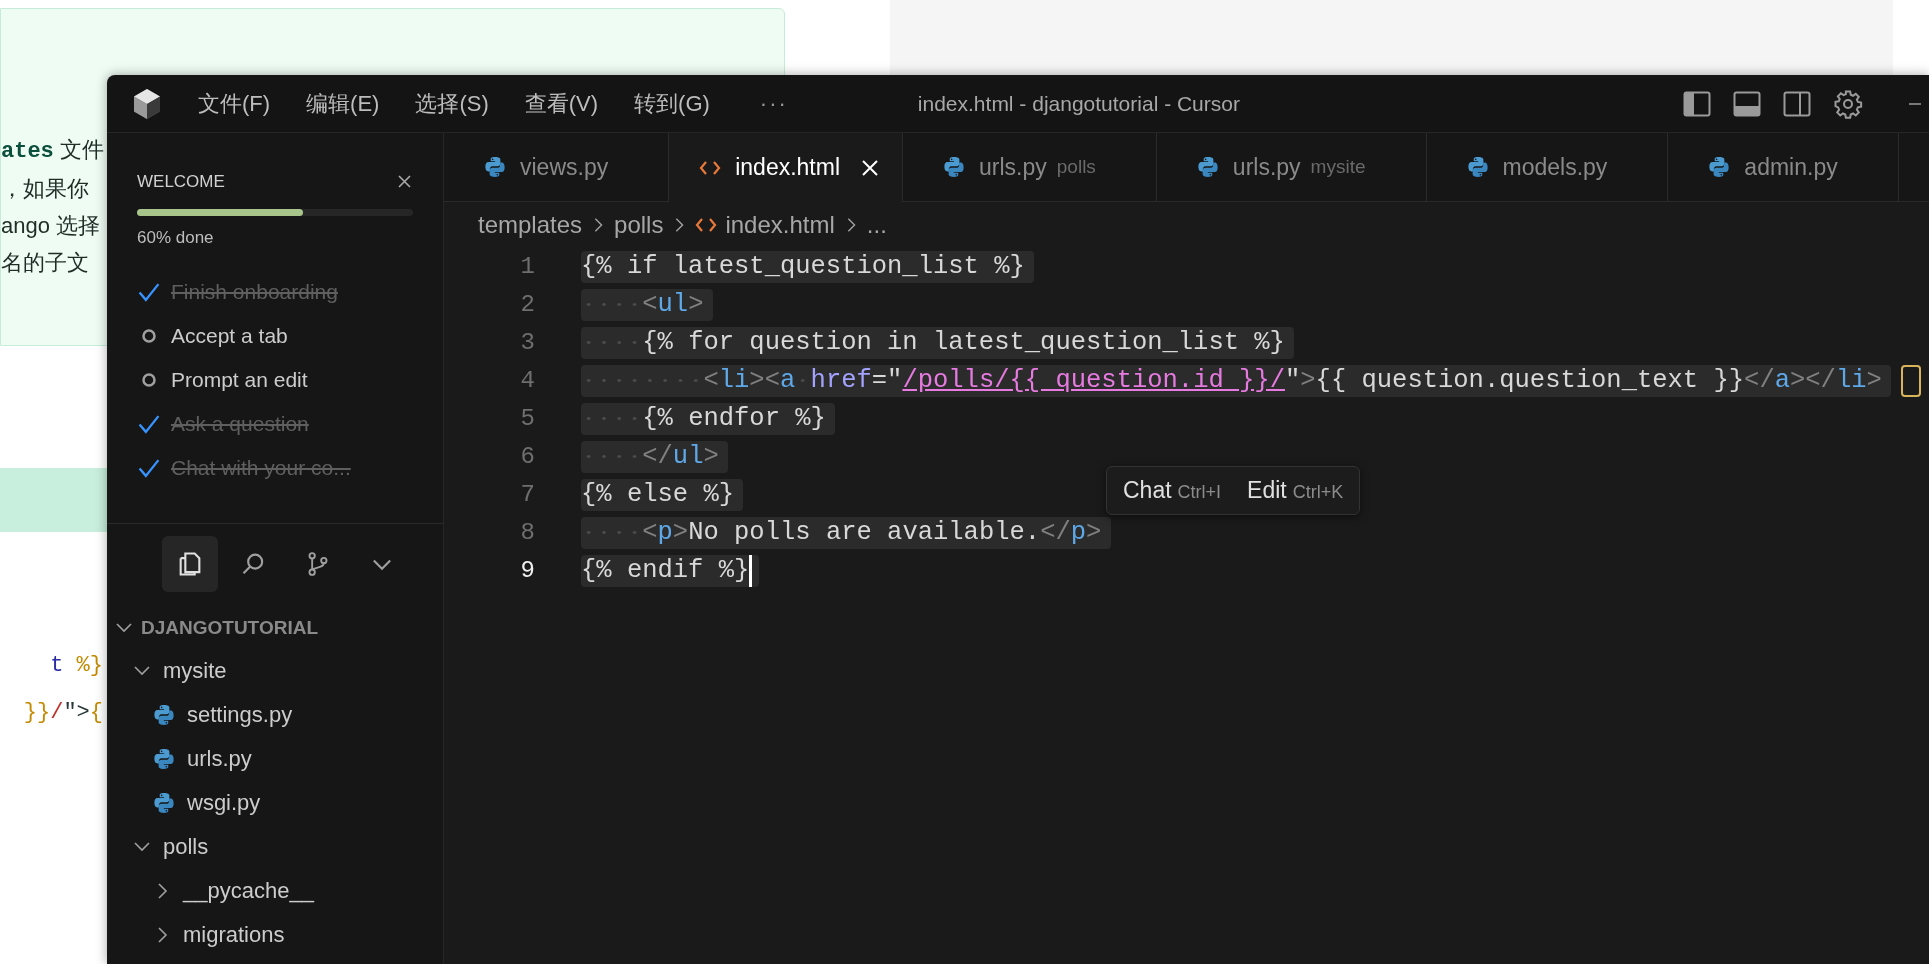 This screenshot has height=964, width=1929. Describe the element at coordinates (176, 237) in the screenshot. I see `progress-label: 60% done` at that location.